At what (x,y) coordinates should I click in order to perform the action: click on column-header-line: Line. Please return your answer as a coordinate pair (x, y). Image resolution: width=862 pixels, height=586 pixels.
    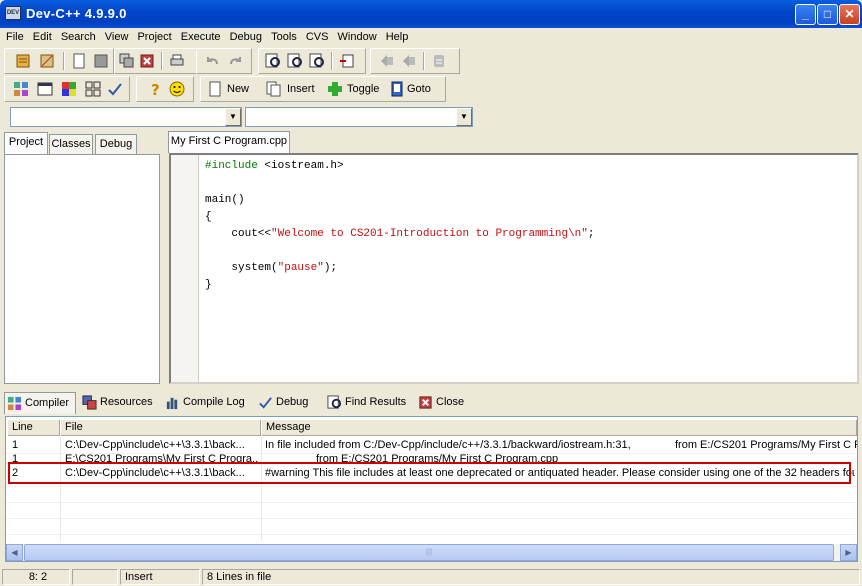
    Looking at the image, I should click on (34, 428).